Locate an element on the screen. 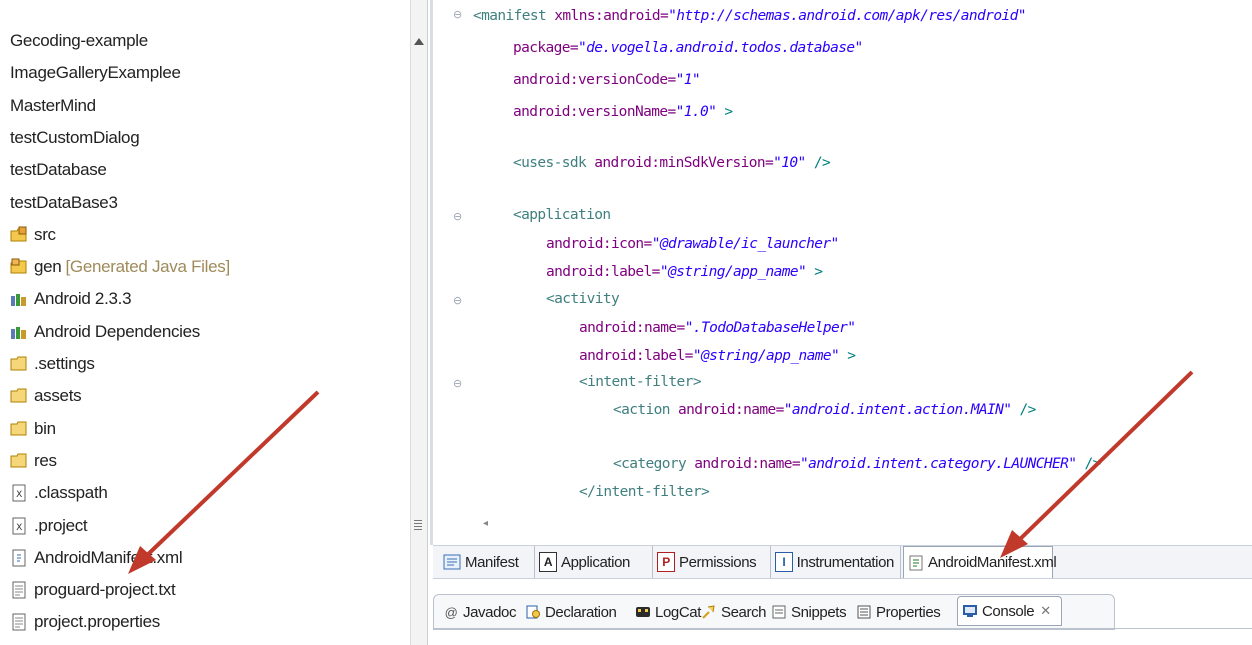 Image resolution: width=1252 pixels, height=645 pixels. tree-item-label: Android Dependencies is located at coordinates (117, 331).